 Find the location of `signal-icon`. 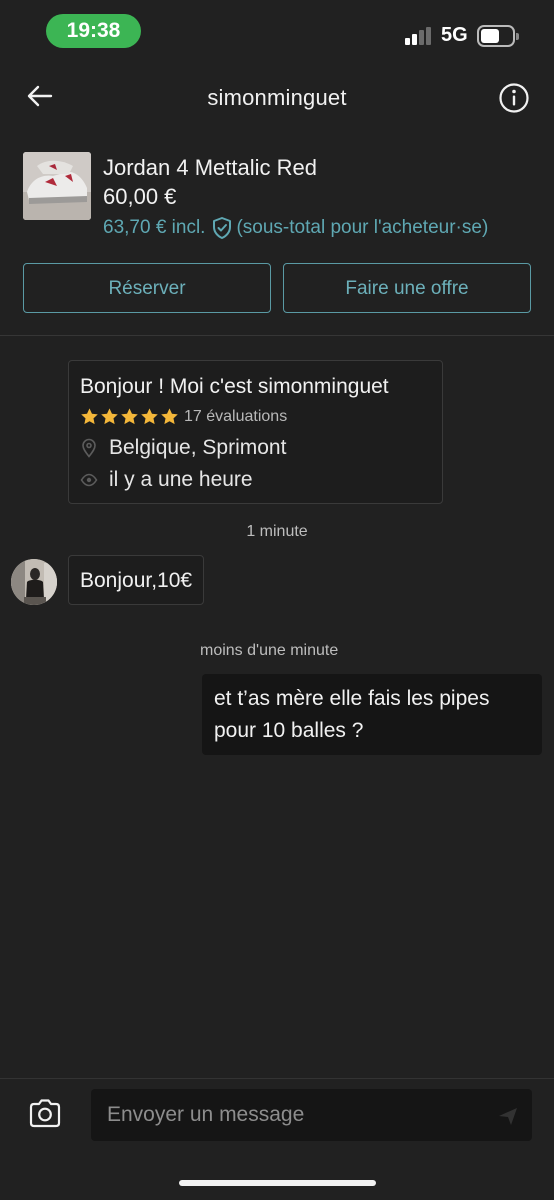

signal-icon is located at coordinates (420, 36).